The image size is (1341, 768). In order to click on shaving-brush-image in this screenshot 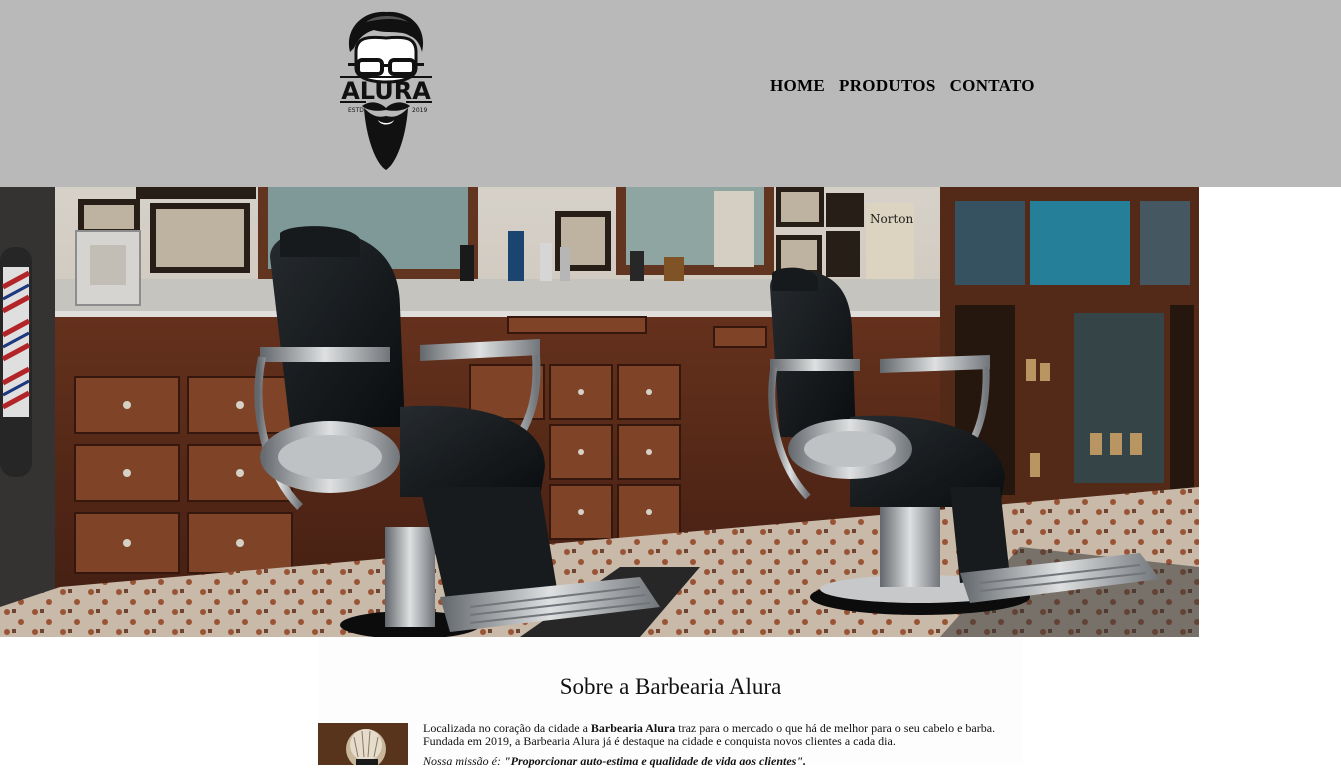, I will do `click(363, 744)`.